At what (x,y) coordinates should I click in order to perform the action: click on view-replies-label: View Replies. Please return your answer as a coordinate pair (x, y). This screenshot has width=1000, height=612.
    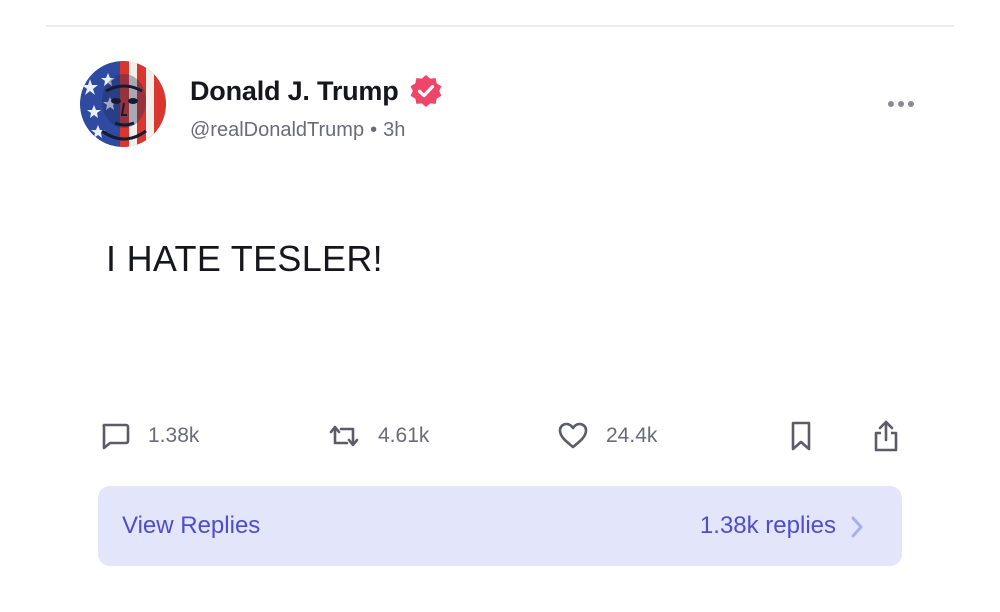
    Looking at the image, I should click on (191, 525).